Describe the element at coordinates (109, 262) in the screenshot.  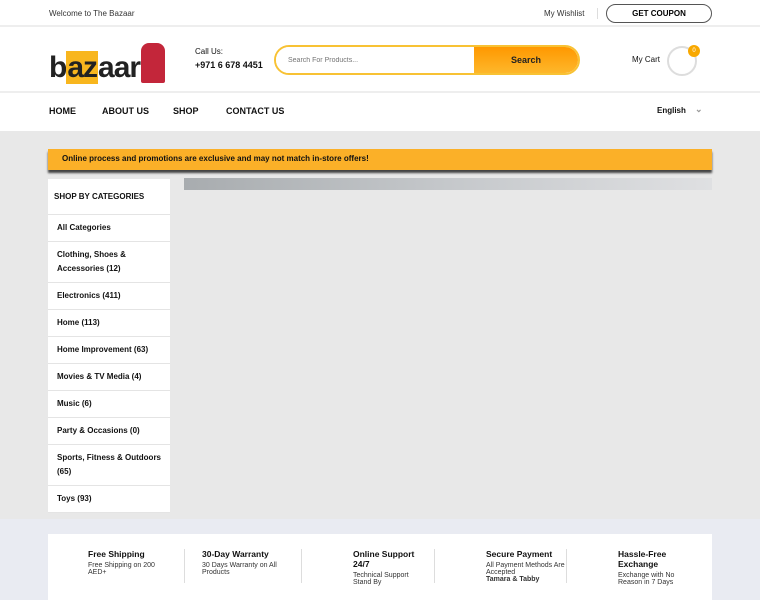
I see `category-item: Clothing, Shoes & Accessories (12)` at that location.